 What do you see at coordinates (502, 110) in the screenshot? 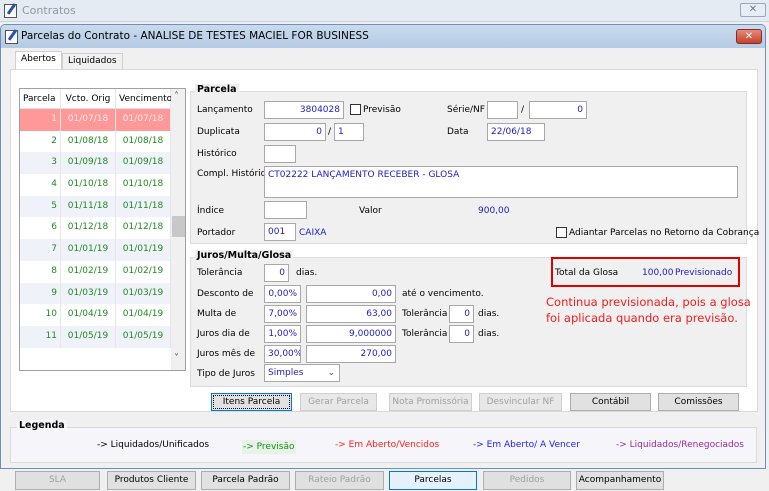
I see `serie-input` at bounding box center [502, 110].